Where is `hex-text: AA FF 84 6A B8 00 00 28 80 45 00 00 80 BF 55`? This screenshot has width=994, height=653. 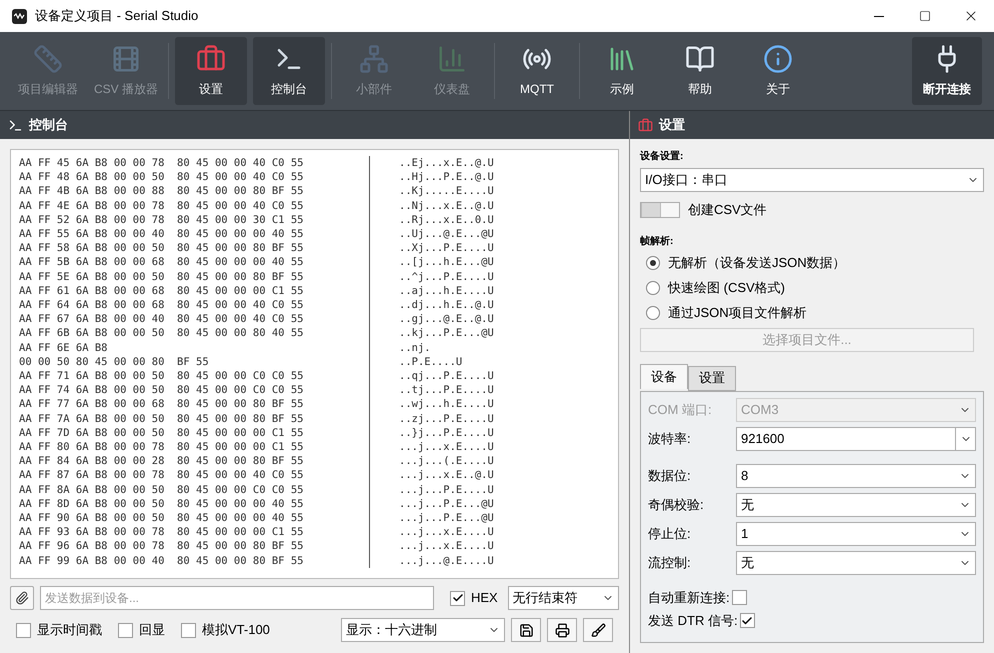
hex-text: AA FF 84 6A B8 00 00 28 80 45 00 00 80 BF 55 is located at coordinates (161, 461).